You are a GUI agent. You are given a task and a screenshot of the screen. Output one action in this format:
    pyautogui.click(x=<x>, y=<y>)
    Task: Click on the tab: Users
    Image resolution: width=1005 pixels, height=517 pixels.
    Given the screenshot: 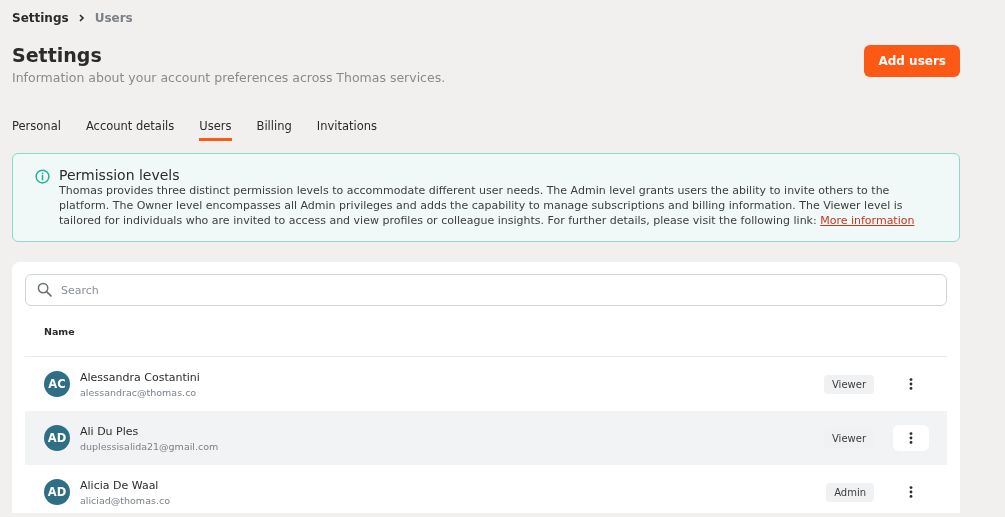 What is the action you would take?
    pyautogui.click(x=215, y=130)
    